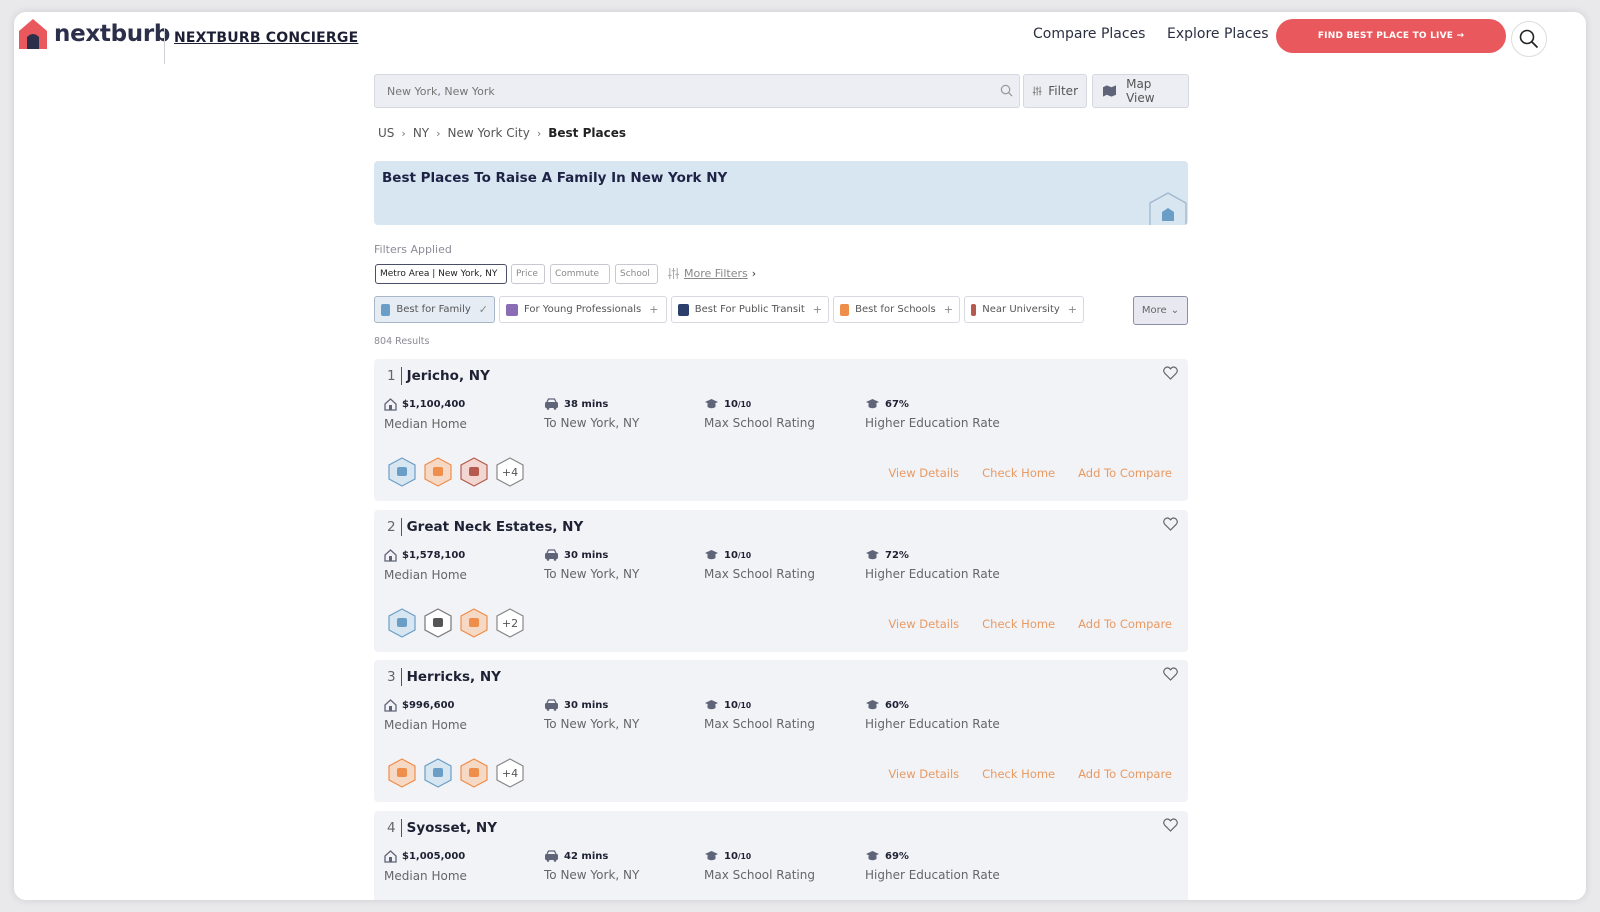  What do you see at coordinates (580, 274) in the screenshot?
I see `chip-commute: Commute` at bounding box center [580, 274].